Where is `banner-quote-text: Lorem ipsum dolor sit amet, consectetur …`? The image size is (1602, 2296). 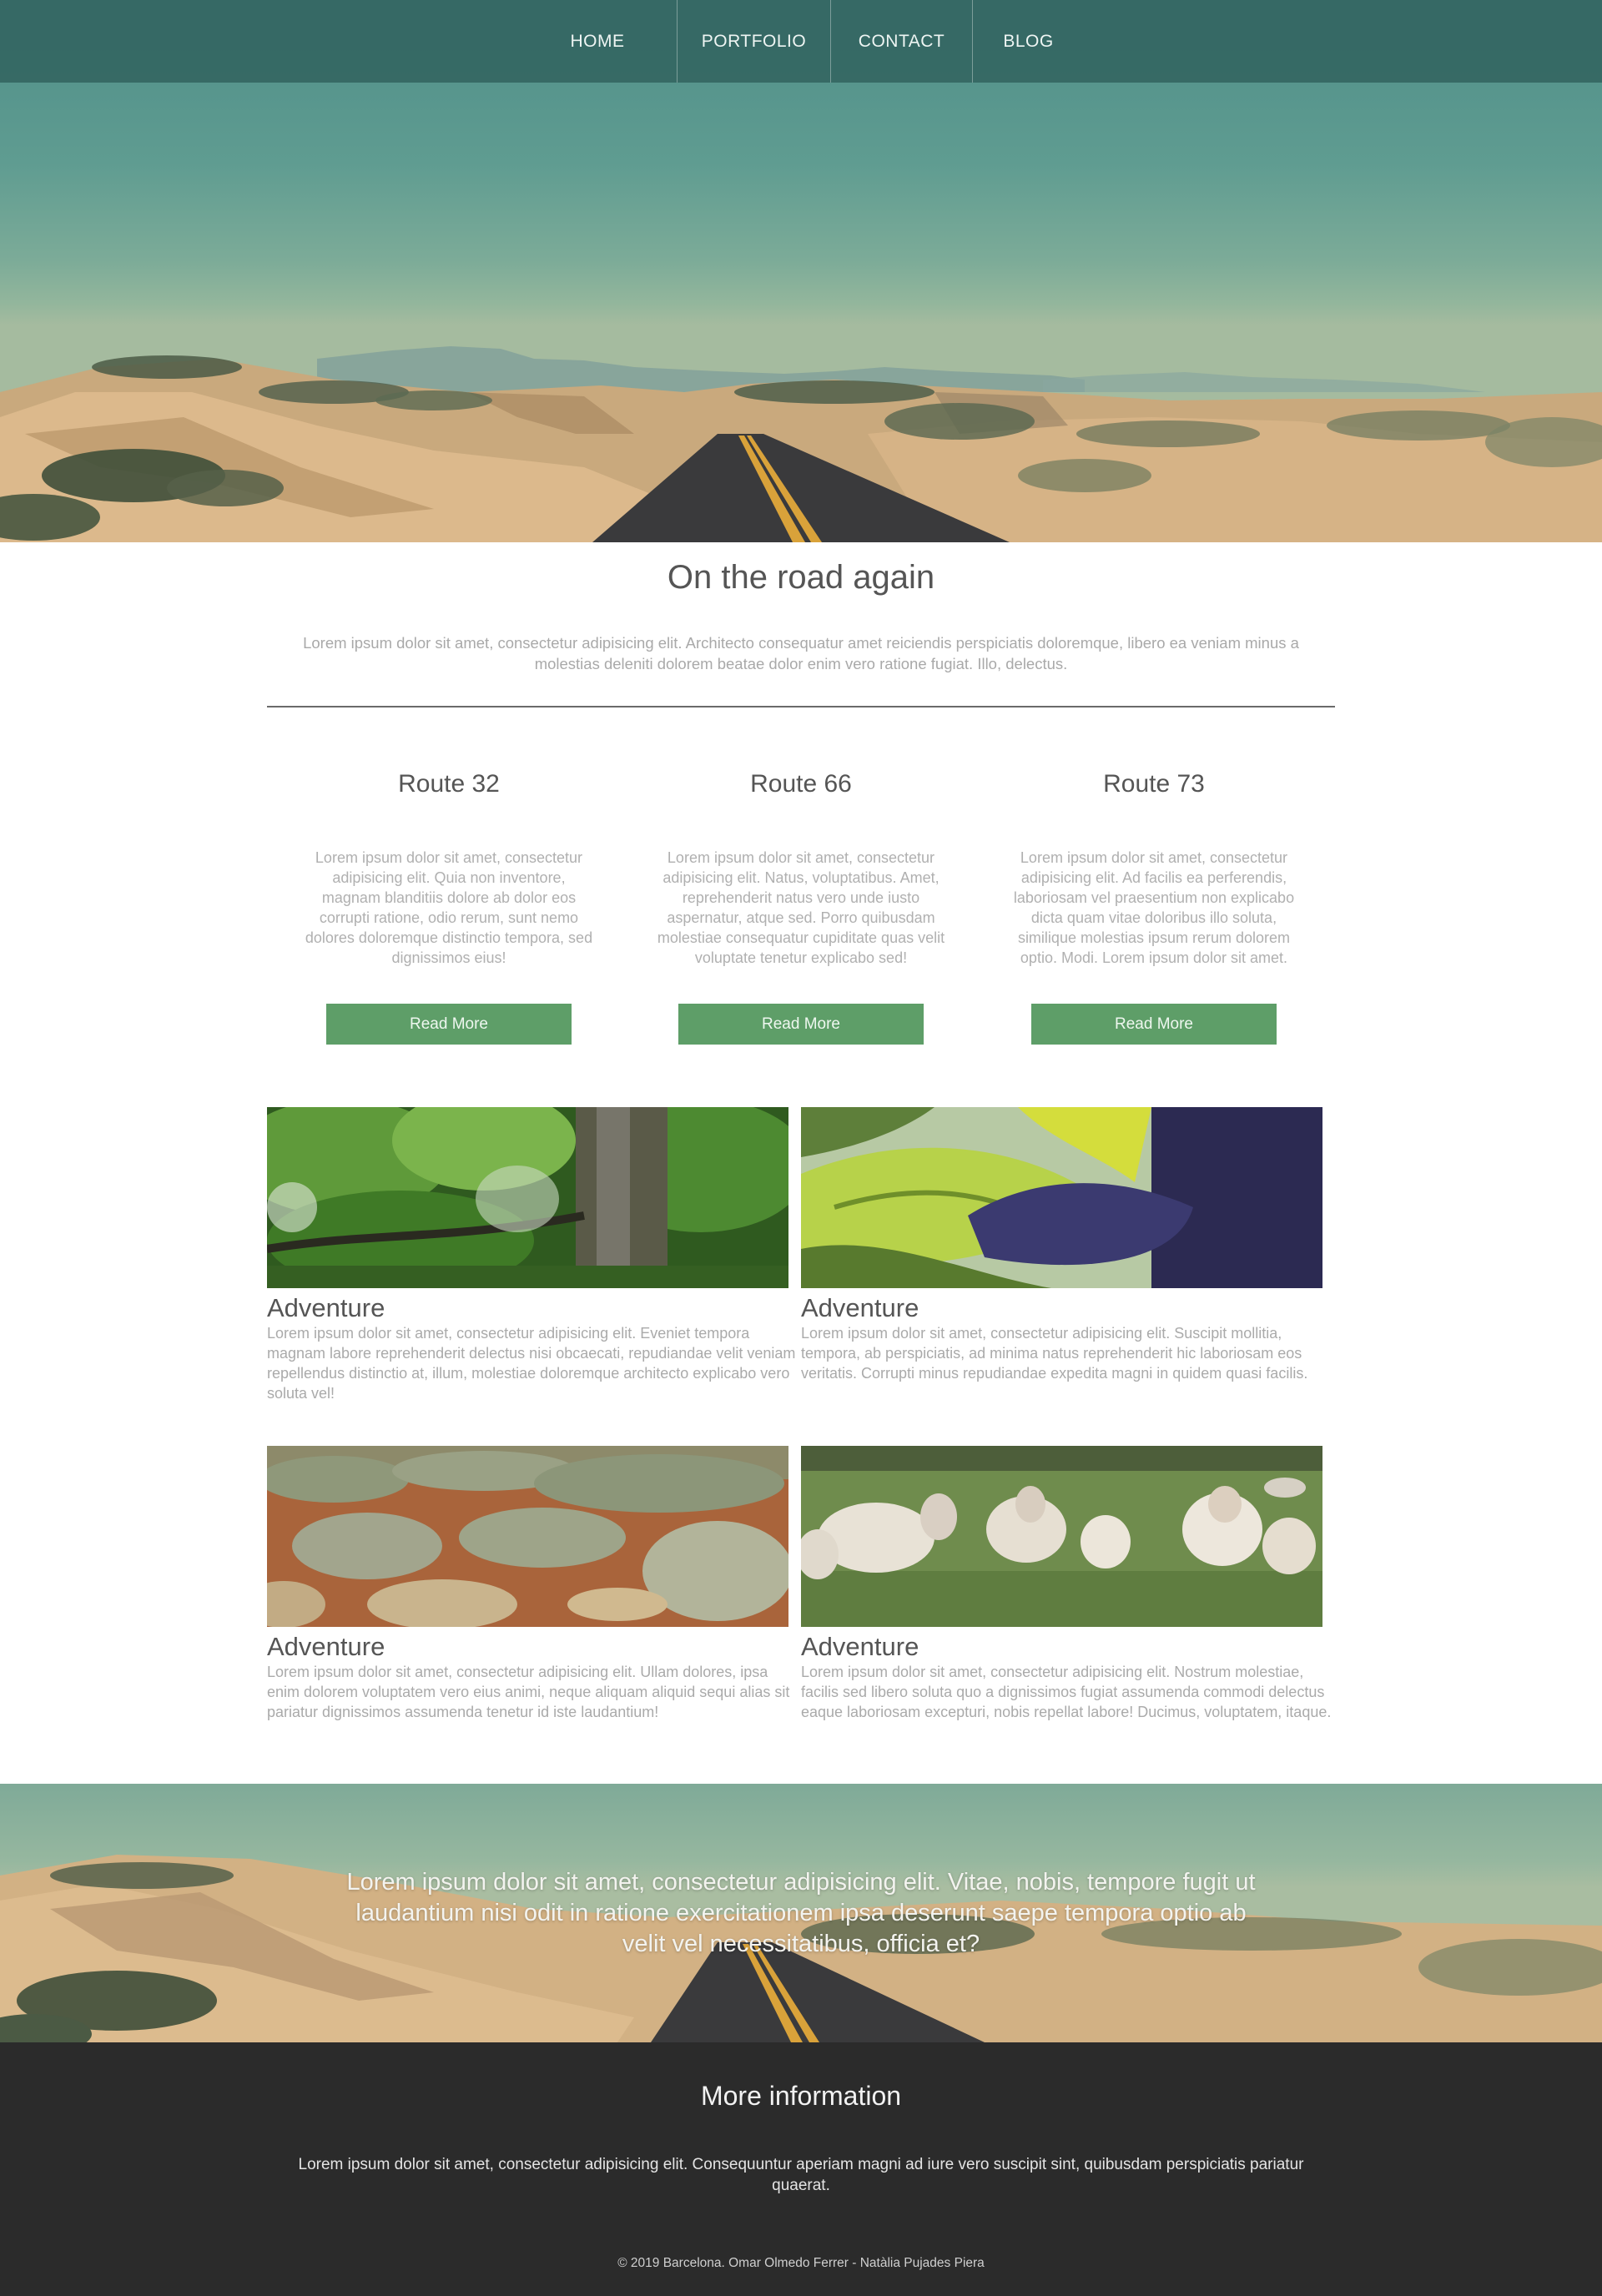 banner-quote-text: Lorem ipsum dolor sit amet, consectetur … is located at coordinates (801, 1913).